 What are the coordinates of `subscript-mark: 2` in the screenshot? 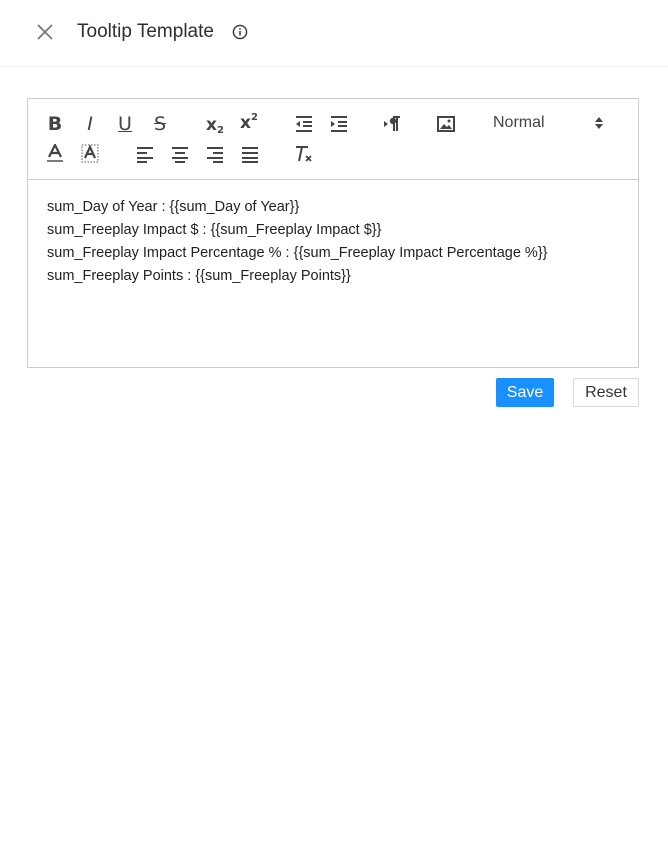 It's located at (220, 130).